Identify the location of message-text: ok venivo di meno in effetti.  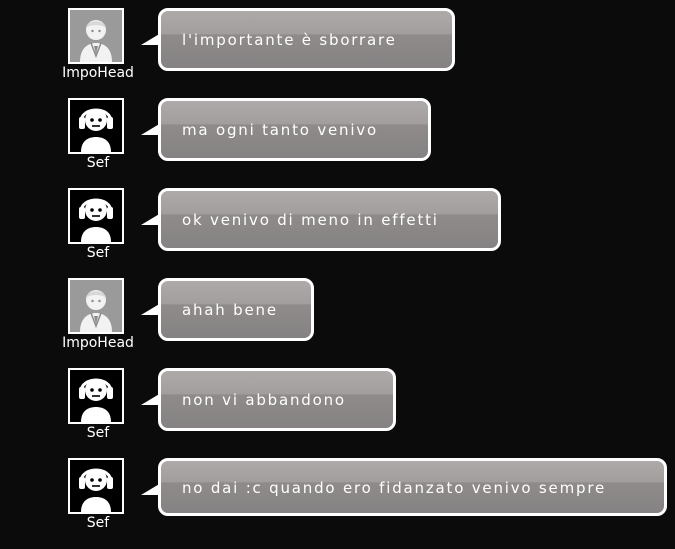
(310, 220).